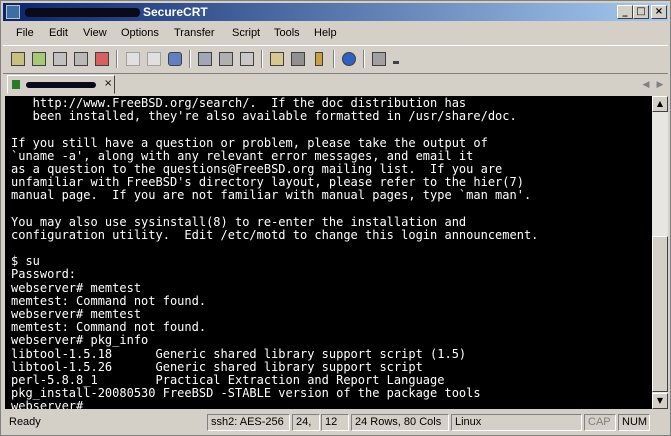 The image size is (671, 436). I want to click on print-selection-icon, so click(226, 59).